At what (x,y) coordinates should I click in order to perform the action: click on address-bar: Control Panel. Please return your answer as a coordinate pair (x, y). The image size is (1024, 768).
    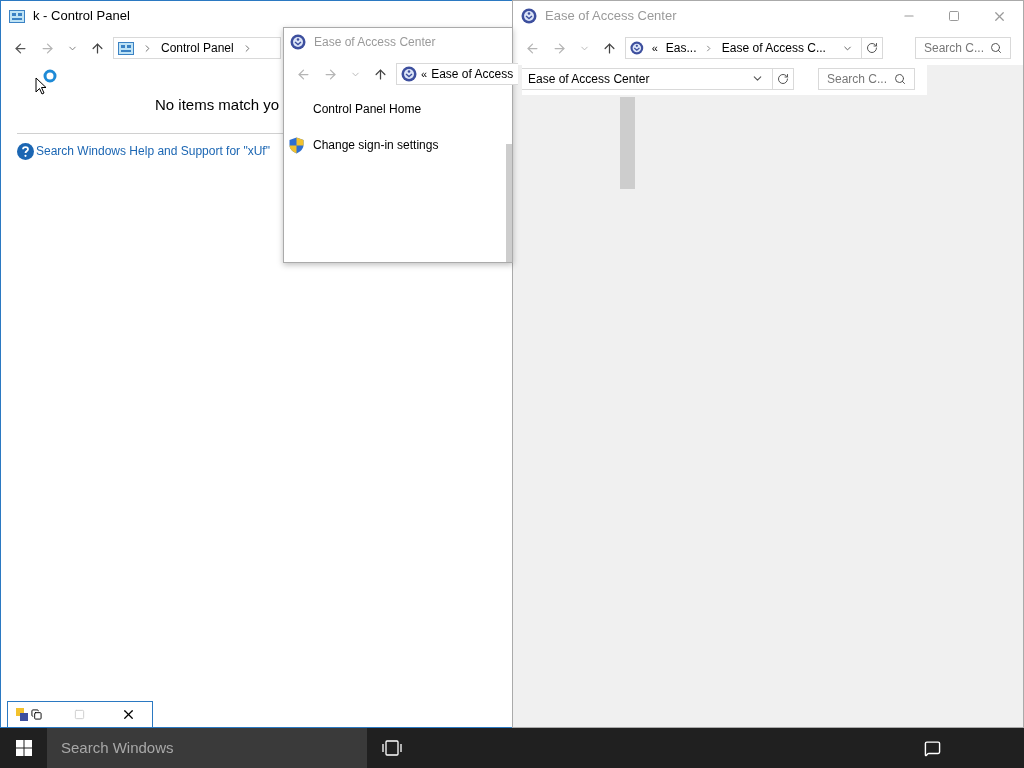
    Looking at the image, I should click on (197, 48).